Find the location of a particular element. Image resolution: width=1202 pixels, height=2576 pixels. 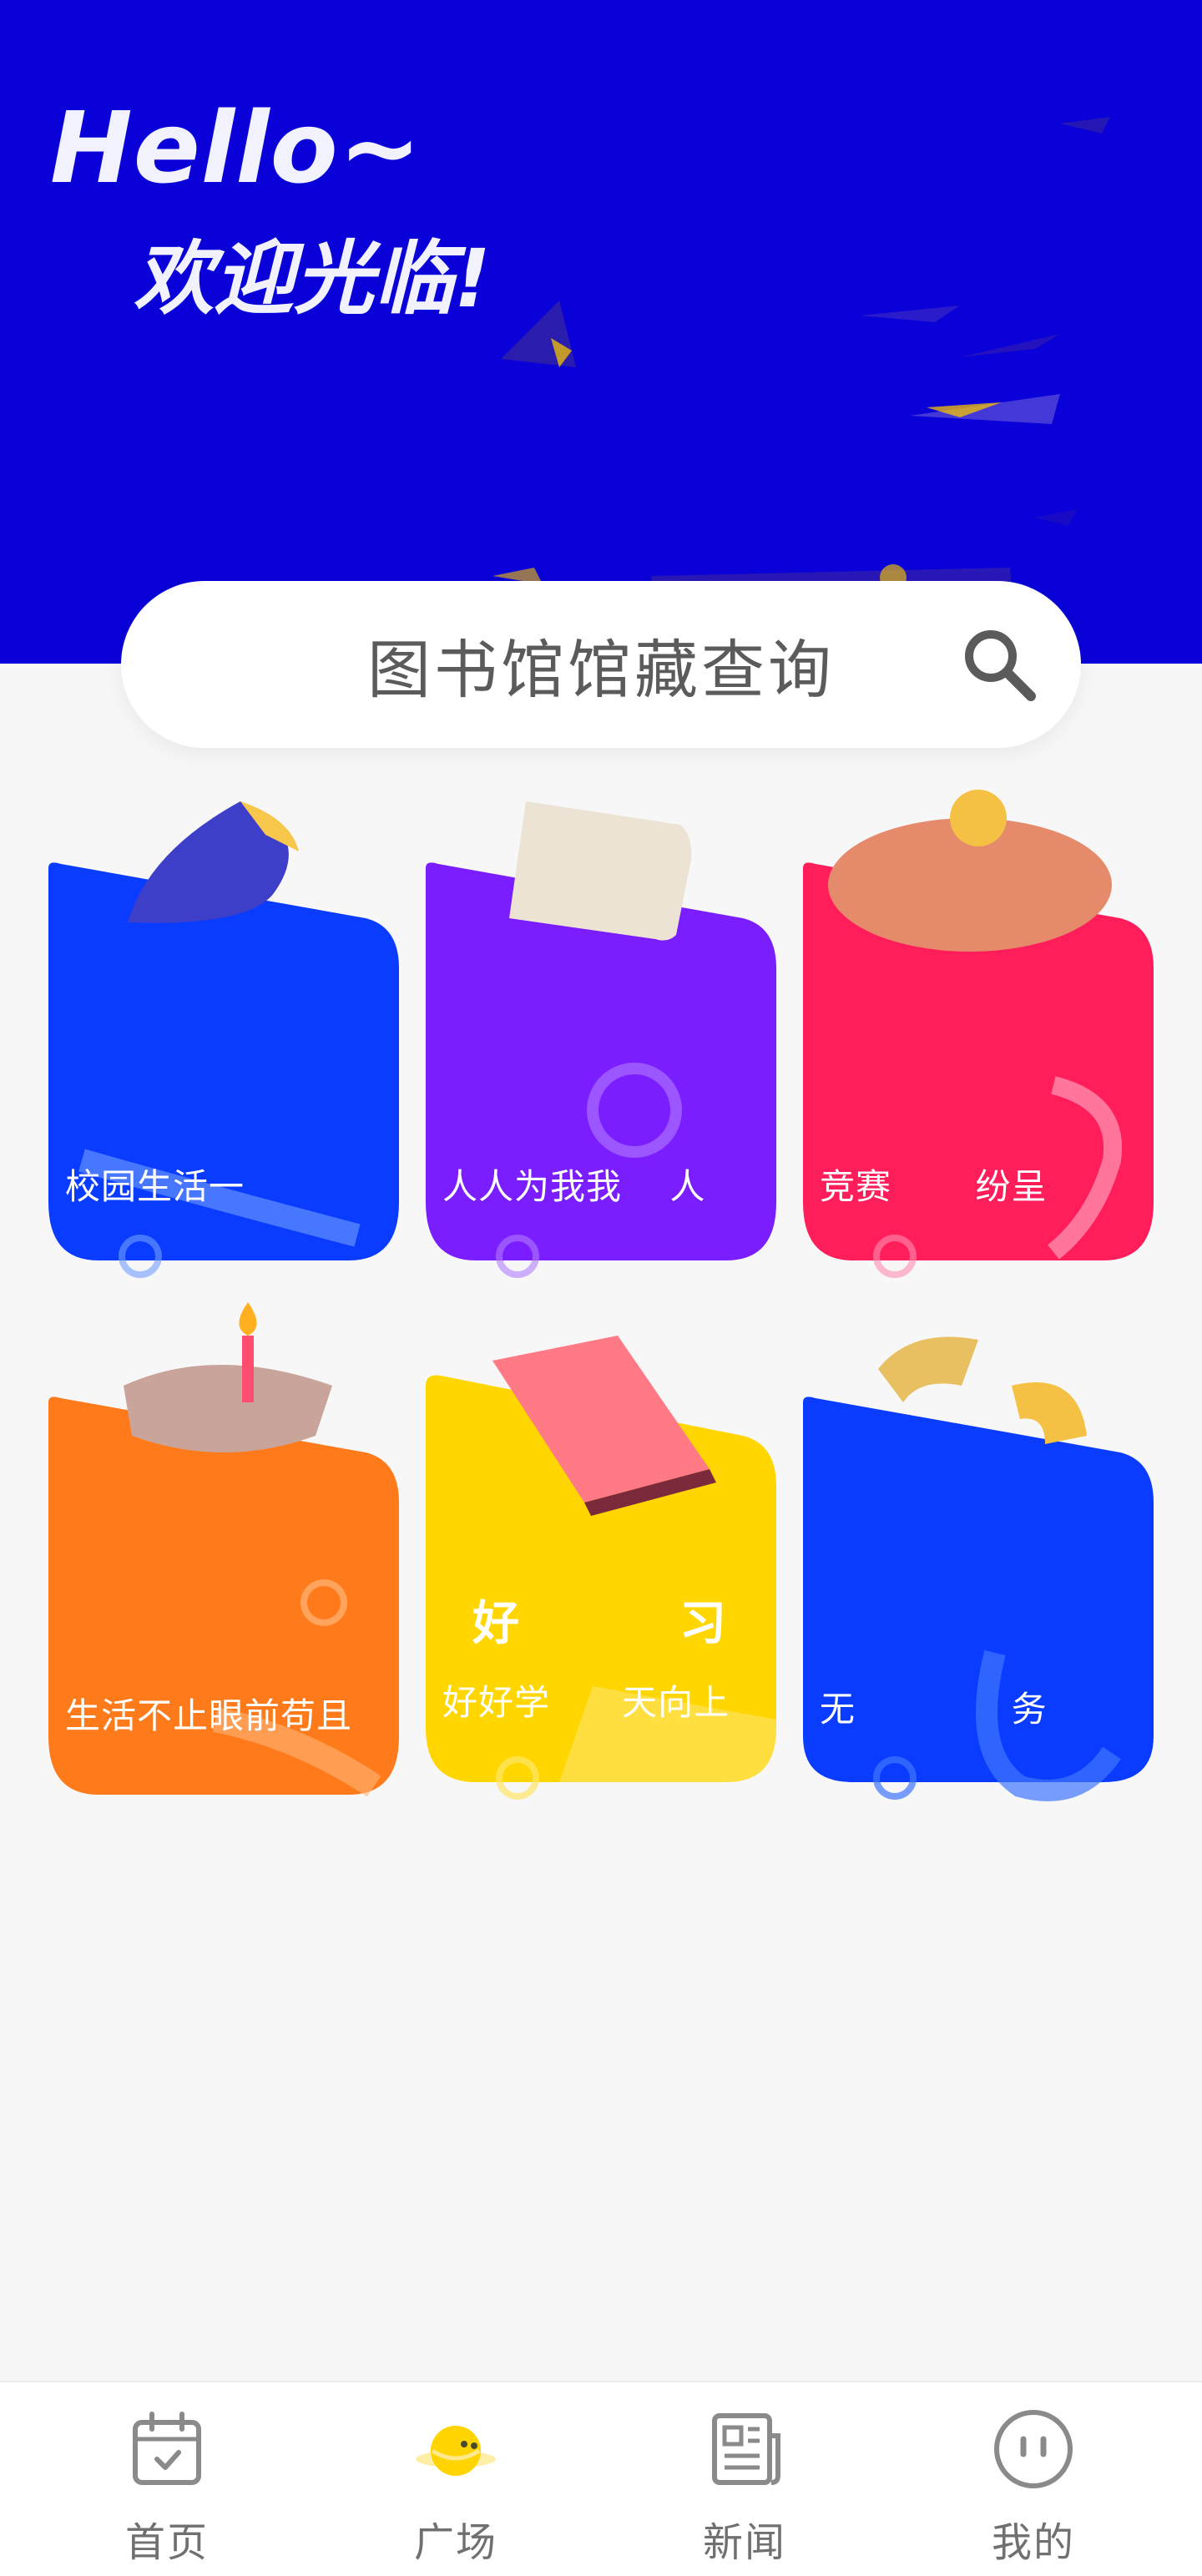

hero-welcome-text: 欢迎光临! is located at coordinates (312, 279).